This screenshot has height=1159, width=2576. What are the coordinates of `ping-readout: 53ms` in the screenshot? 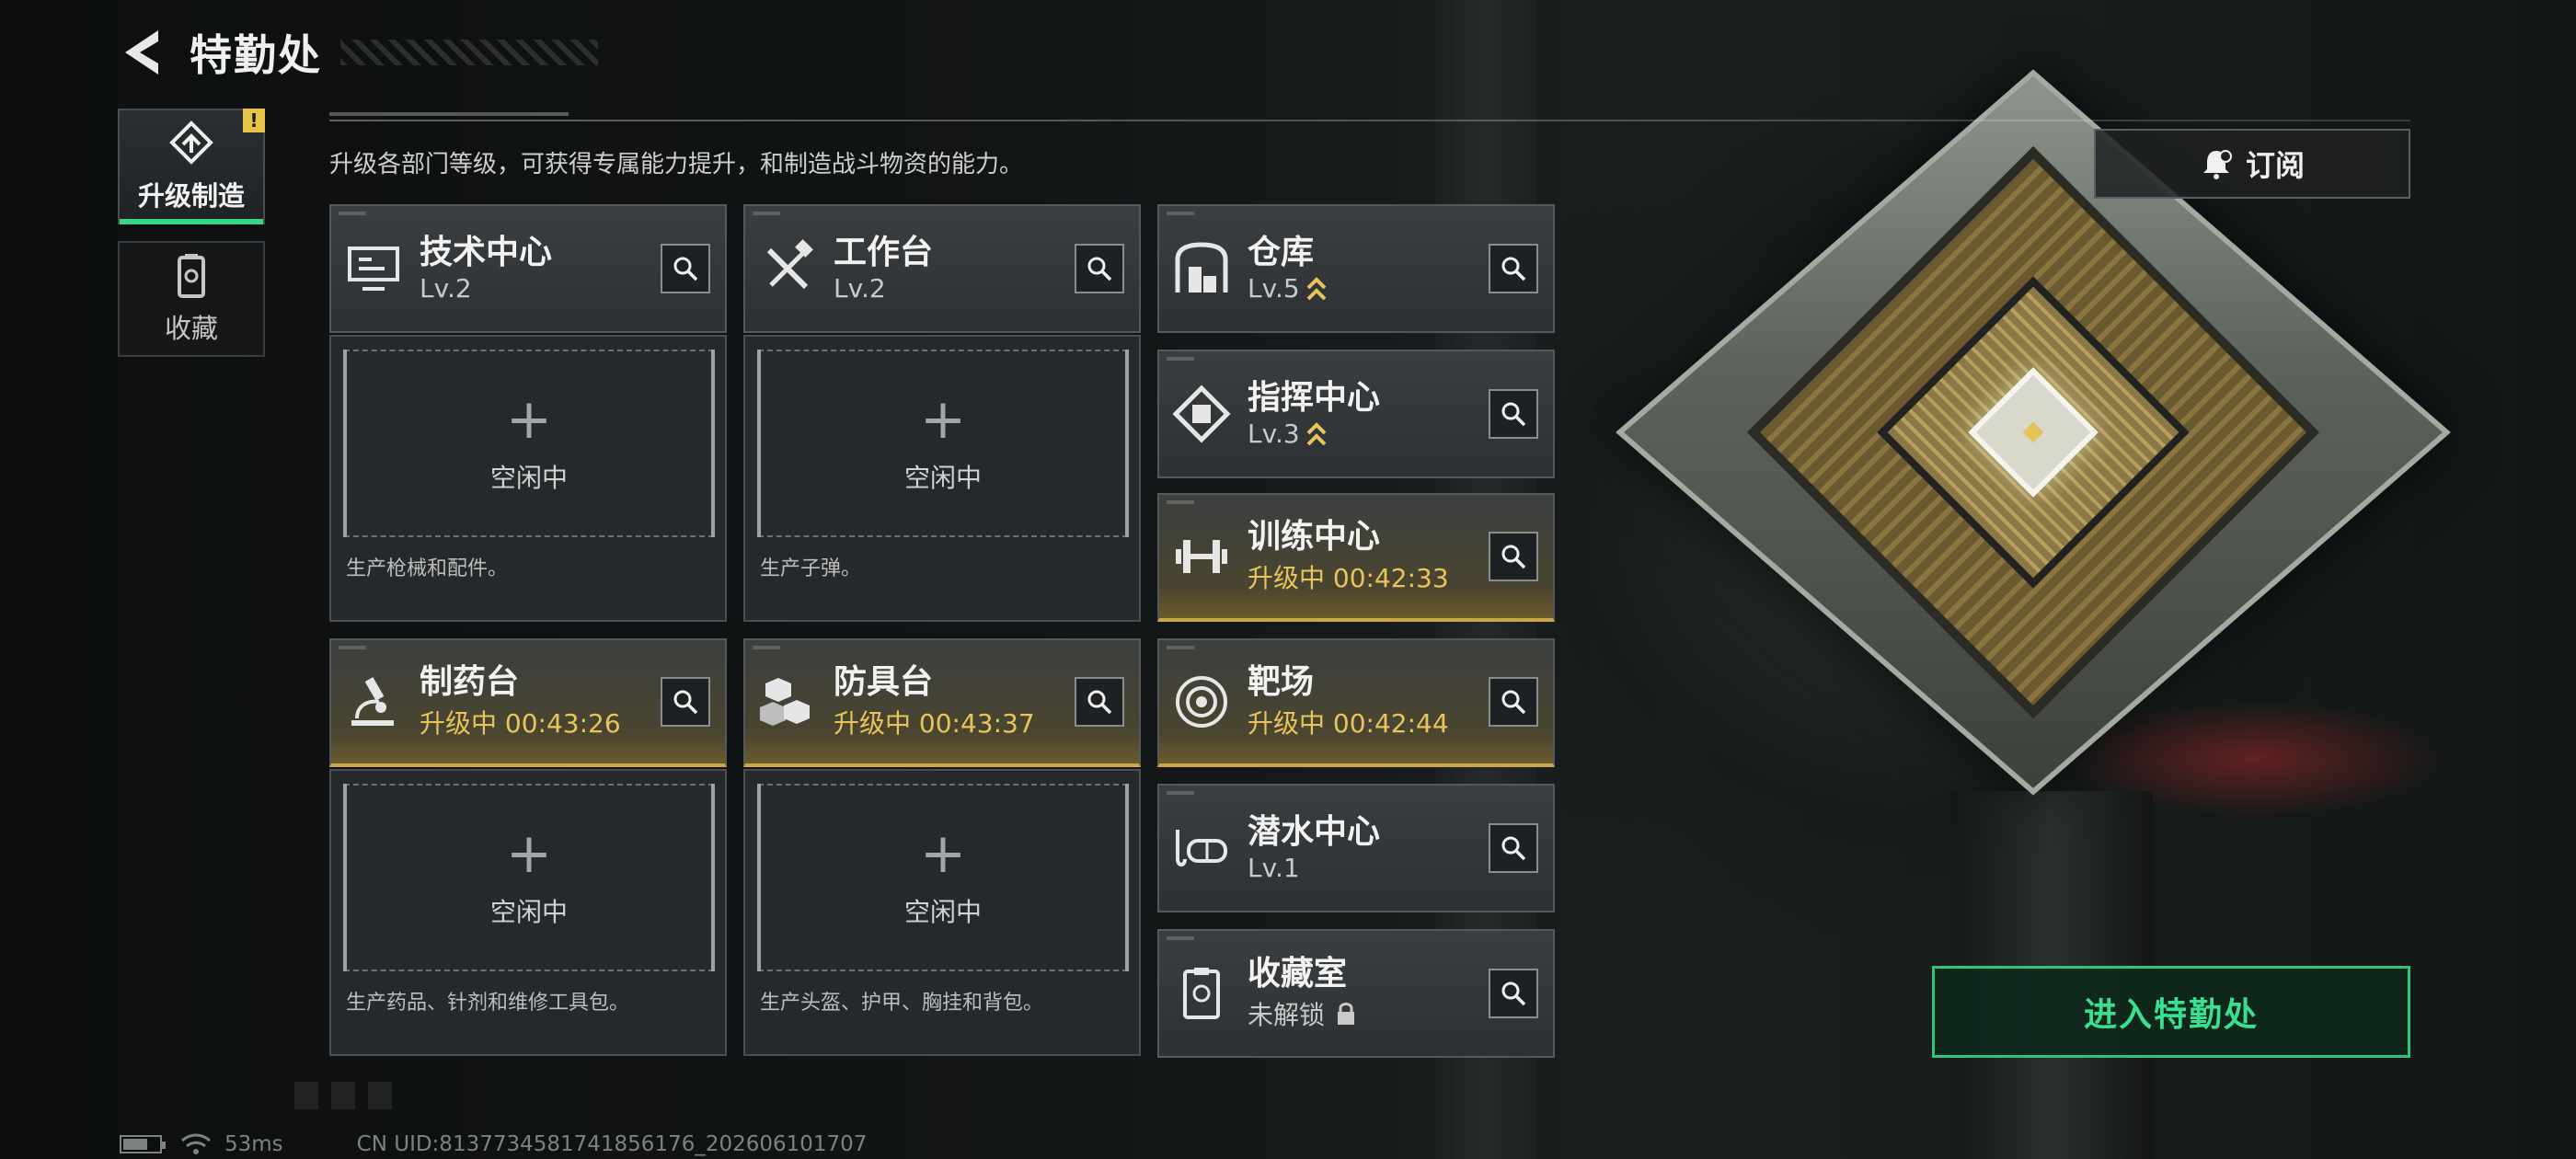 It's located at (253, 1144).